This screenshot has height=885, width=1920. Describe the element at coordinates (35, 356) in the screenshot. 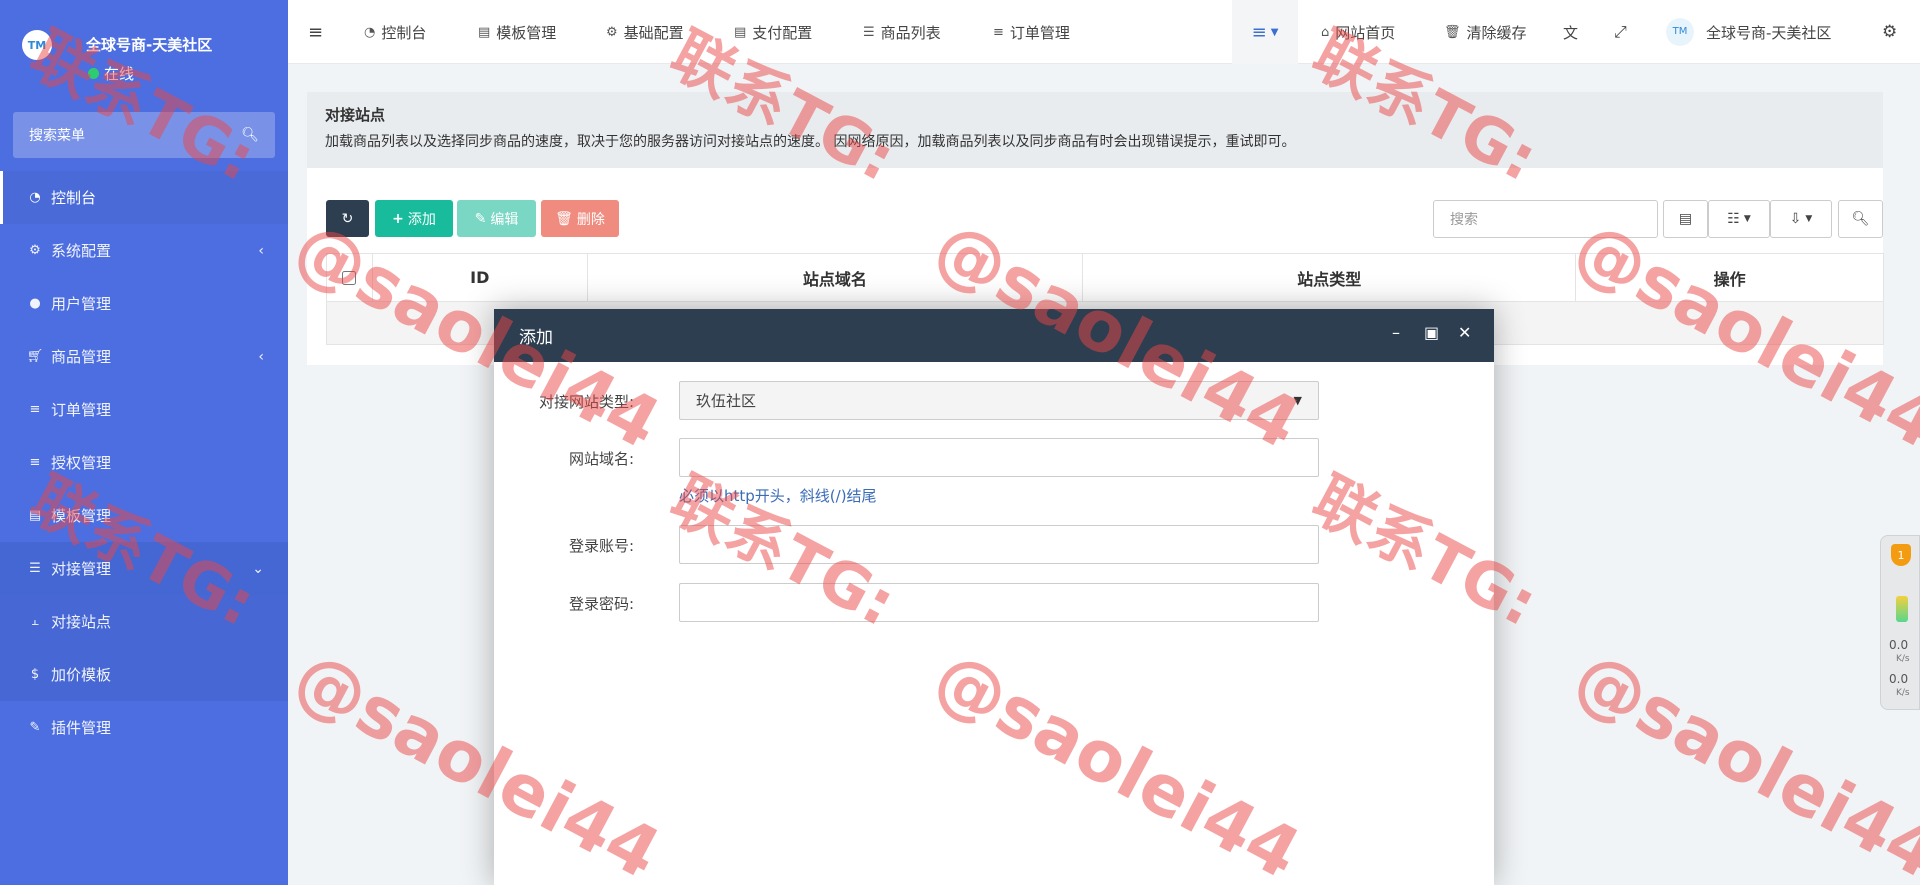

I see `cart-icon: 🛒︎` at that location.